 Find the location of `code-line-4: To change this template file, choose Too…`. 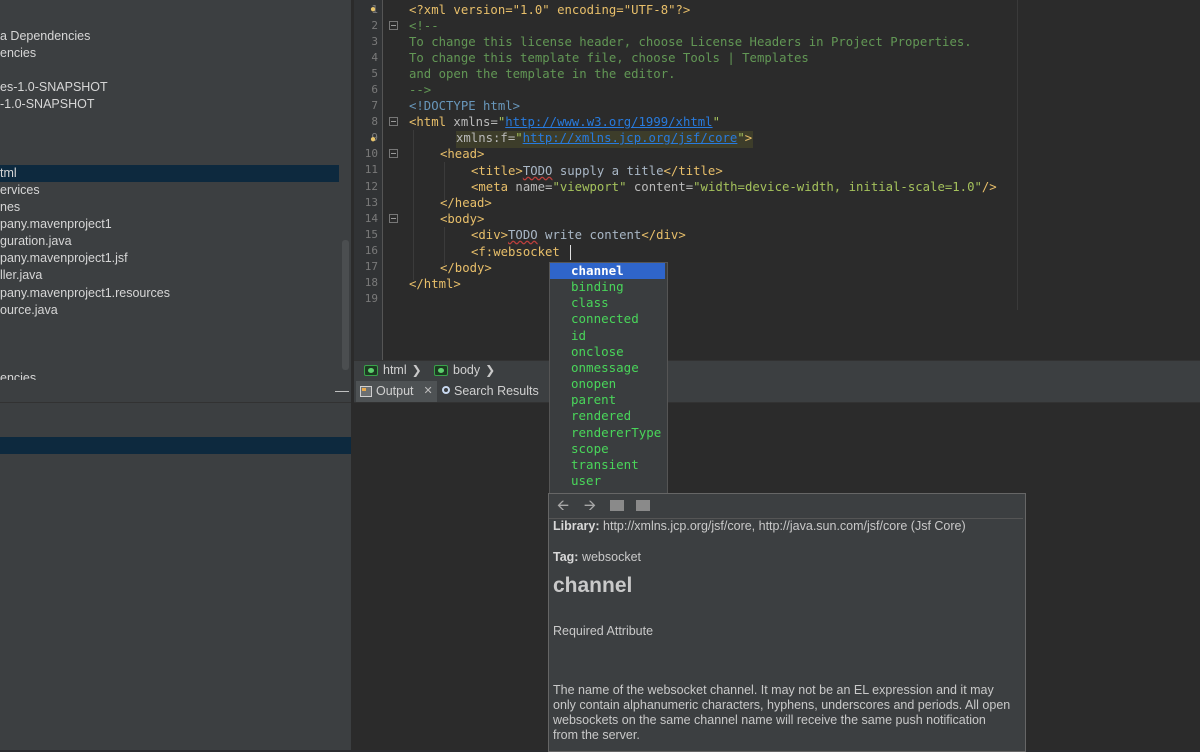

code-line-4: To change this template file, choose Too… is located at coordinates (609, 58).